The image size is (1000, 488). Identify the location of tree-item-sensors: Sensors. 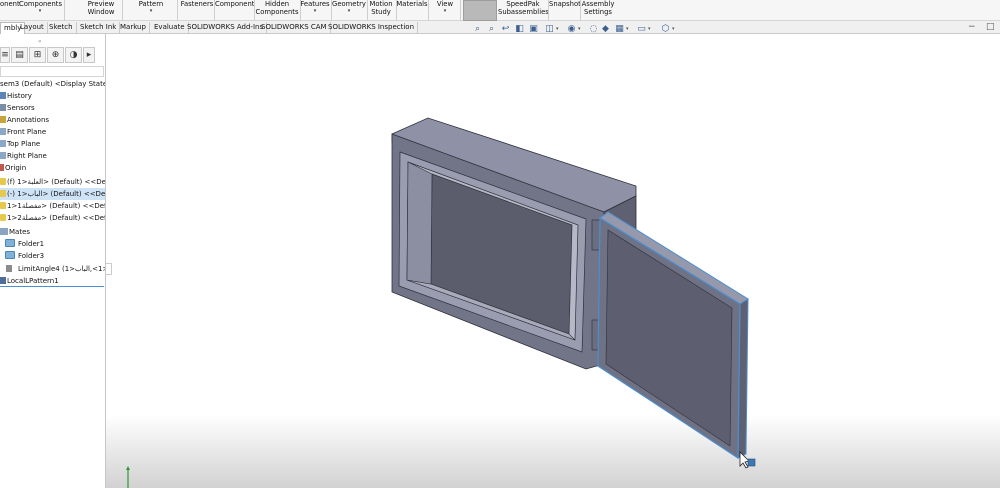
(52, 108).